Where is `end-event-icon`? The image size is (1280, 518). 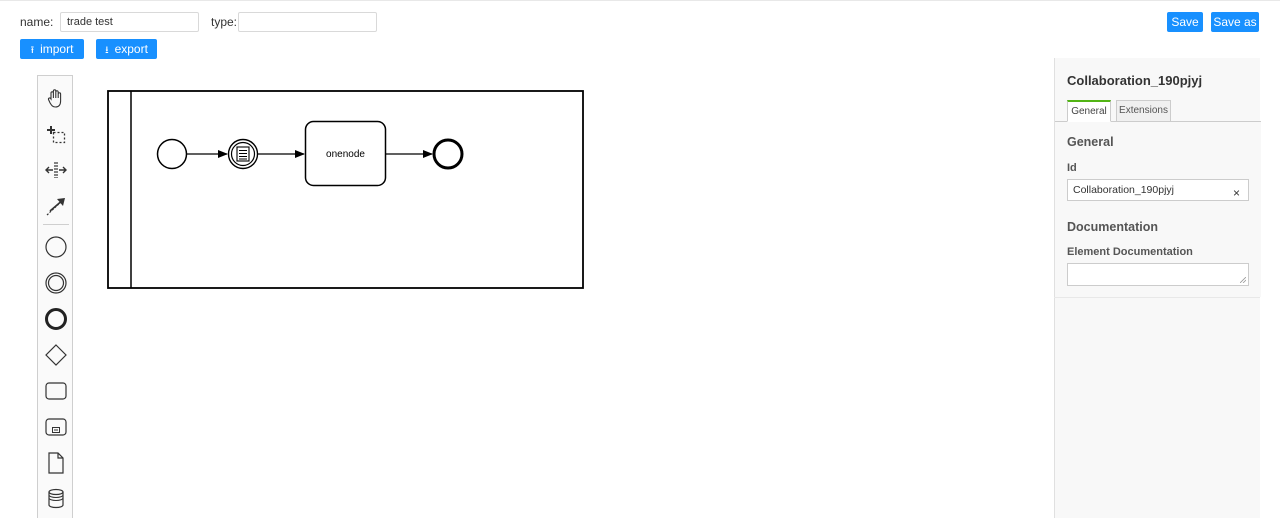
end-event-icon is located at coordinates (56, 319).